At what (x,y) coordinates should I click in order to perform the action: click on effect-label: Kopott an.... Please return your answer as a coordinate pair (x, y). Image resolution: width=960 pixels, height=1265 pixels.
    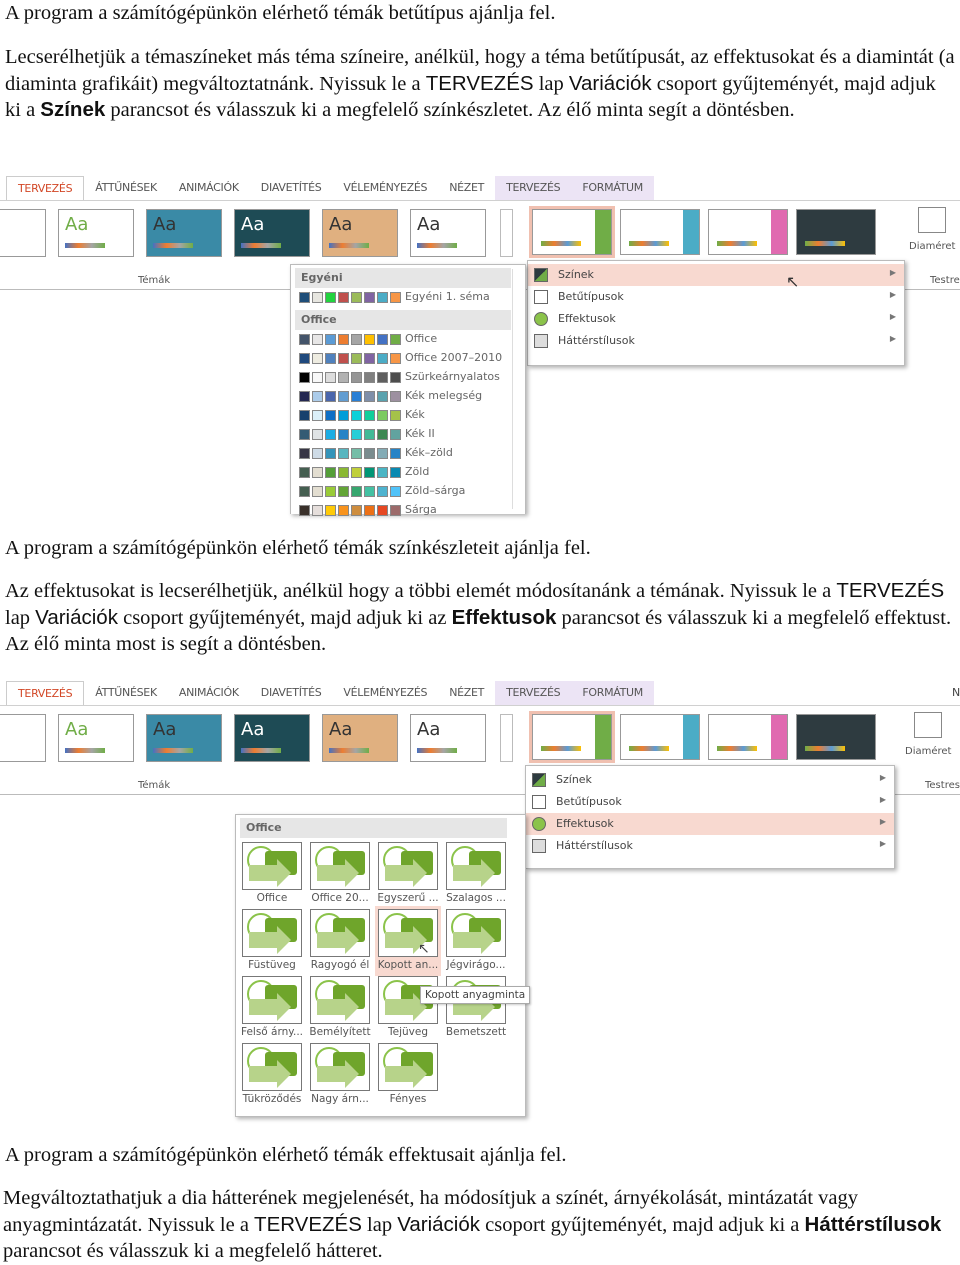
    Looking at the image, I should click on (408, 965).